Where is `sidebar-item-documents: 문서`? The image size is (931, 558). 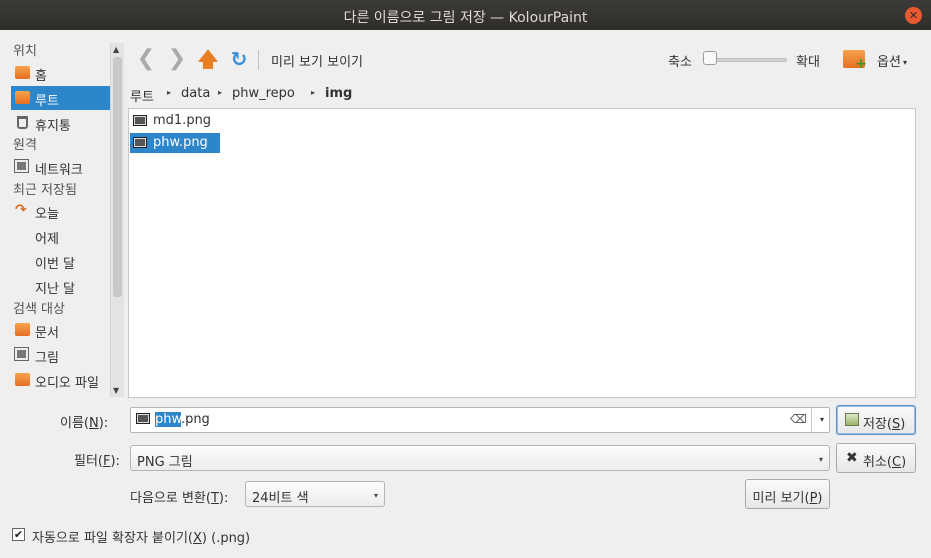
sidebar-item-documents: 문서 is located at coordinates (60, 330).